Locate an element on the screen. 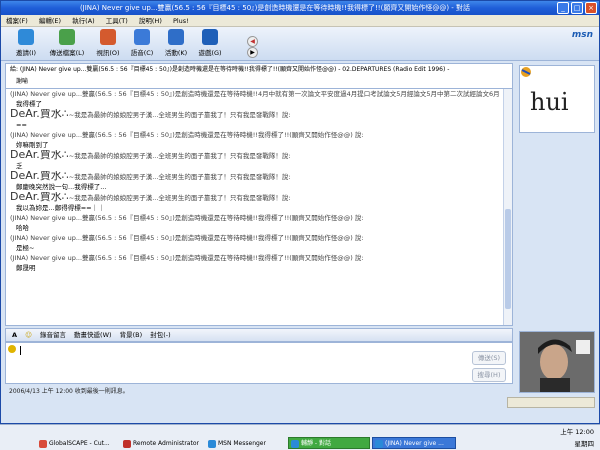 This screenshot has width=600, height=450. webcam-button: 視訊(O) is located at coordinates (108, 44).